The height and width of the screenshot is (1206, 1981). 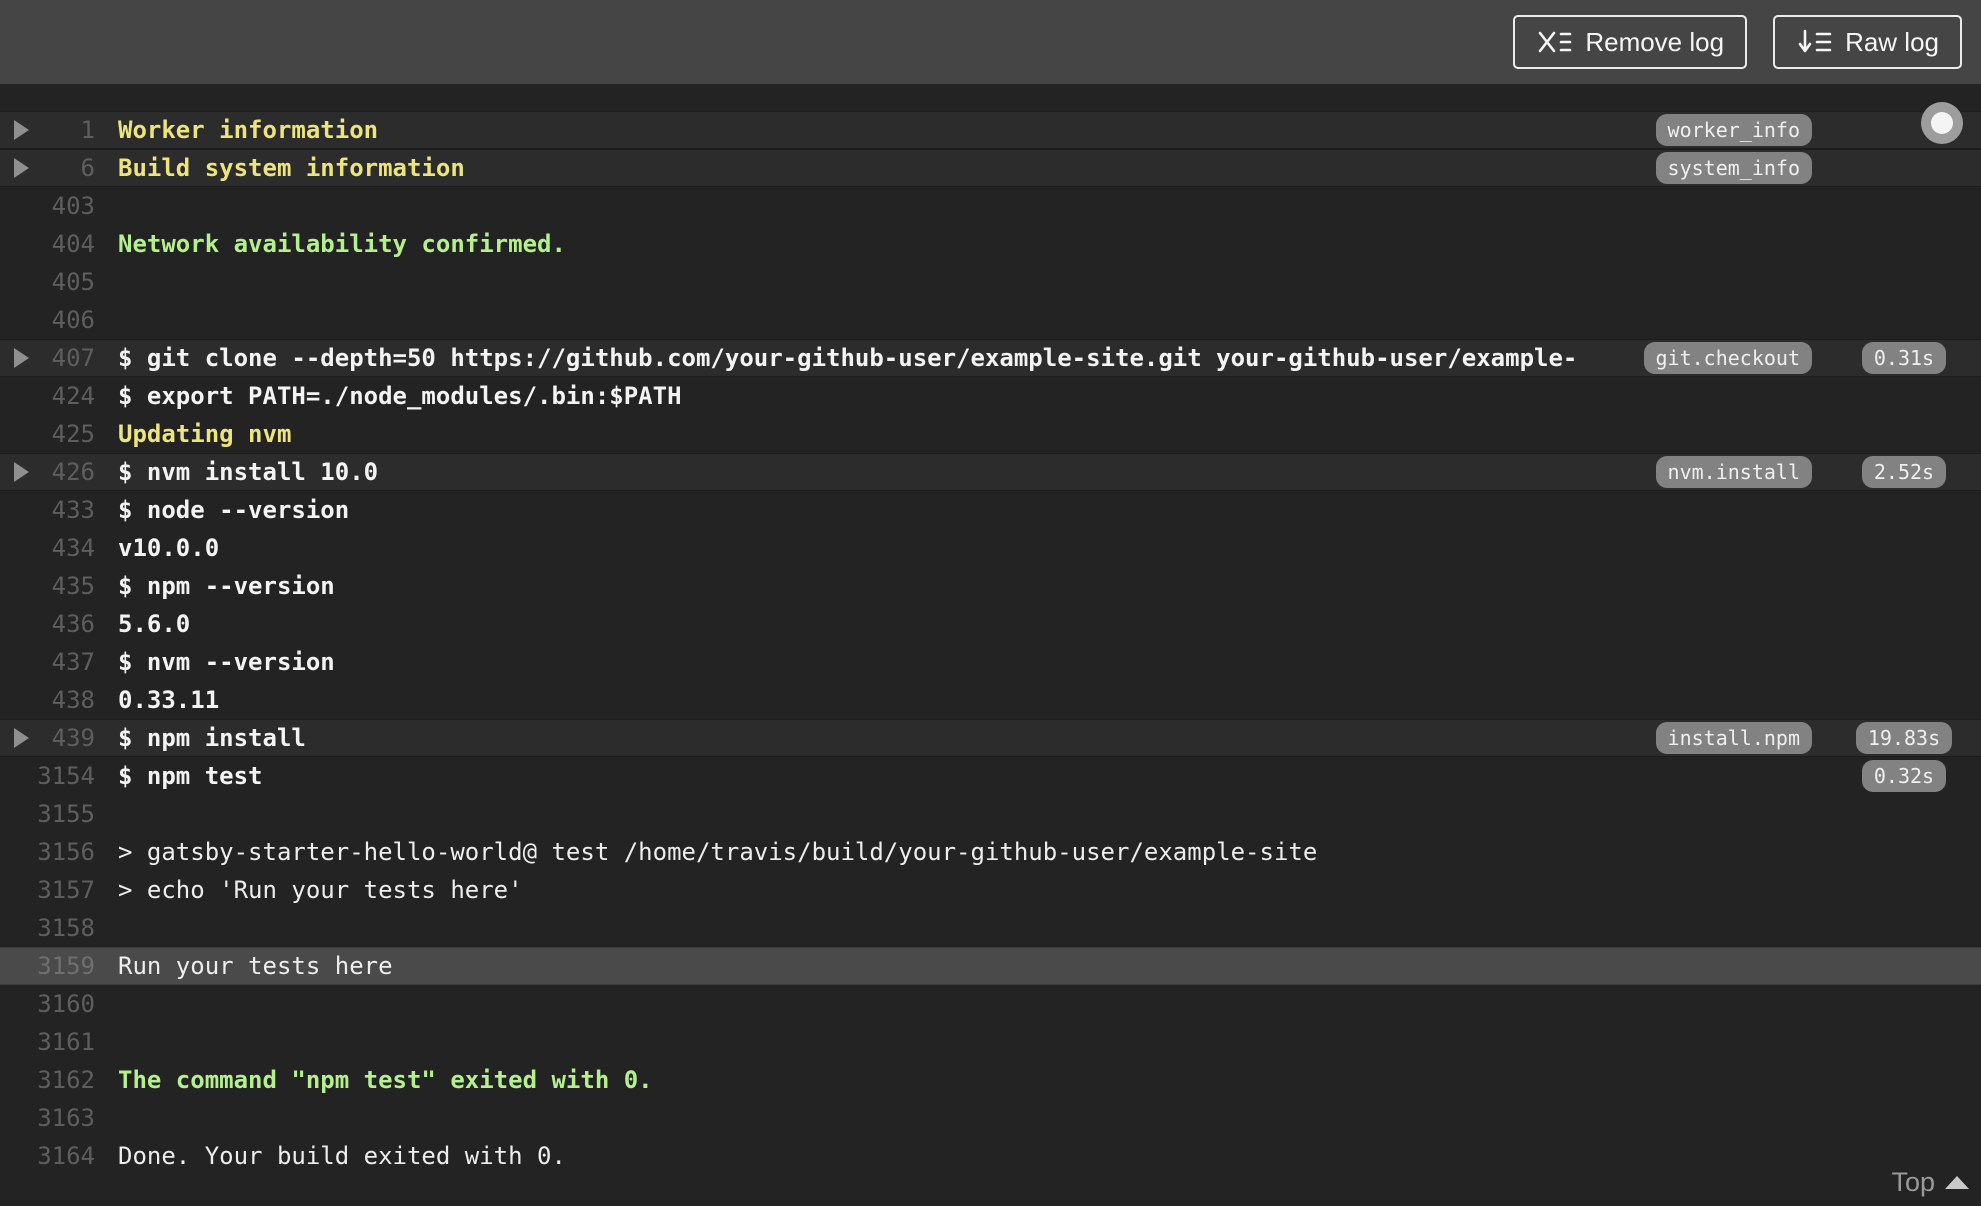 I want to click on line-number: 3162, so click(x=66, y=1080).